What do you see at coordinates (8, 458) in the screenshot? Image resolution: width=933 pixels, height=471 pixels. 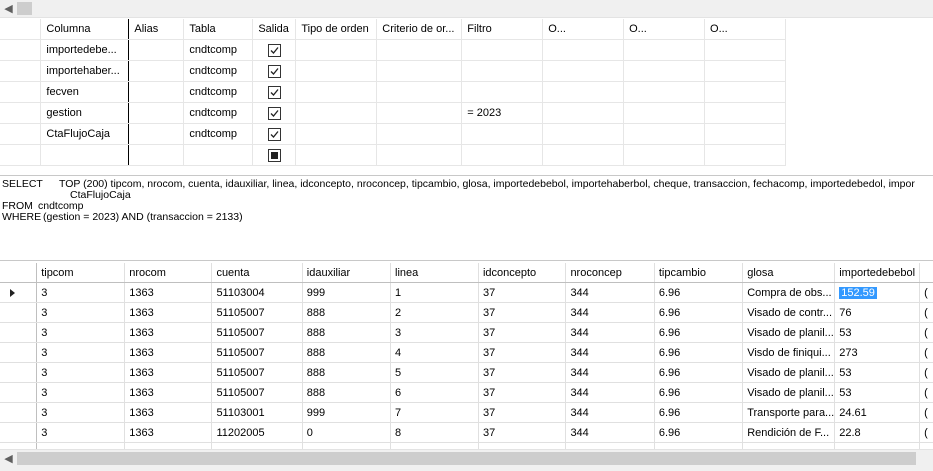 I see `scroll-left-icon: ◀` at bounding box center [8, 458].